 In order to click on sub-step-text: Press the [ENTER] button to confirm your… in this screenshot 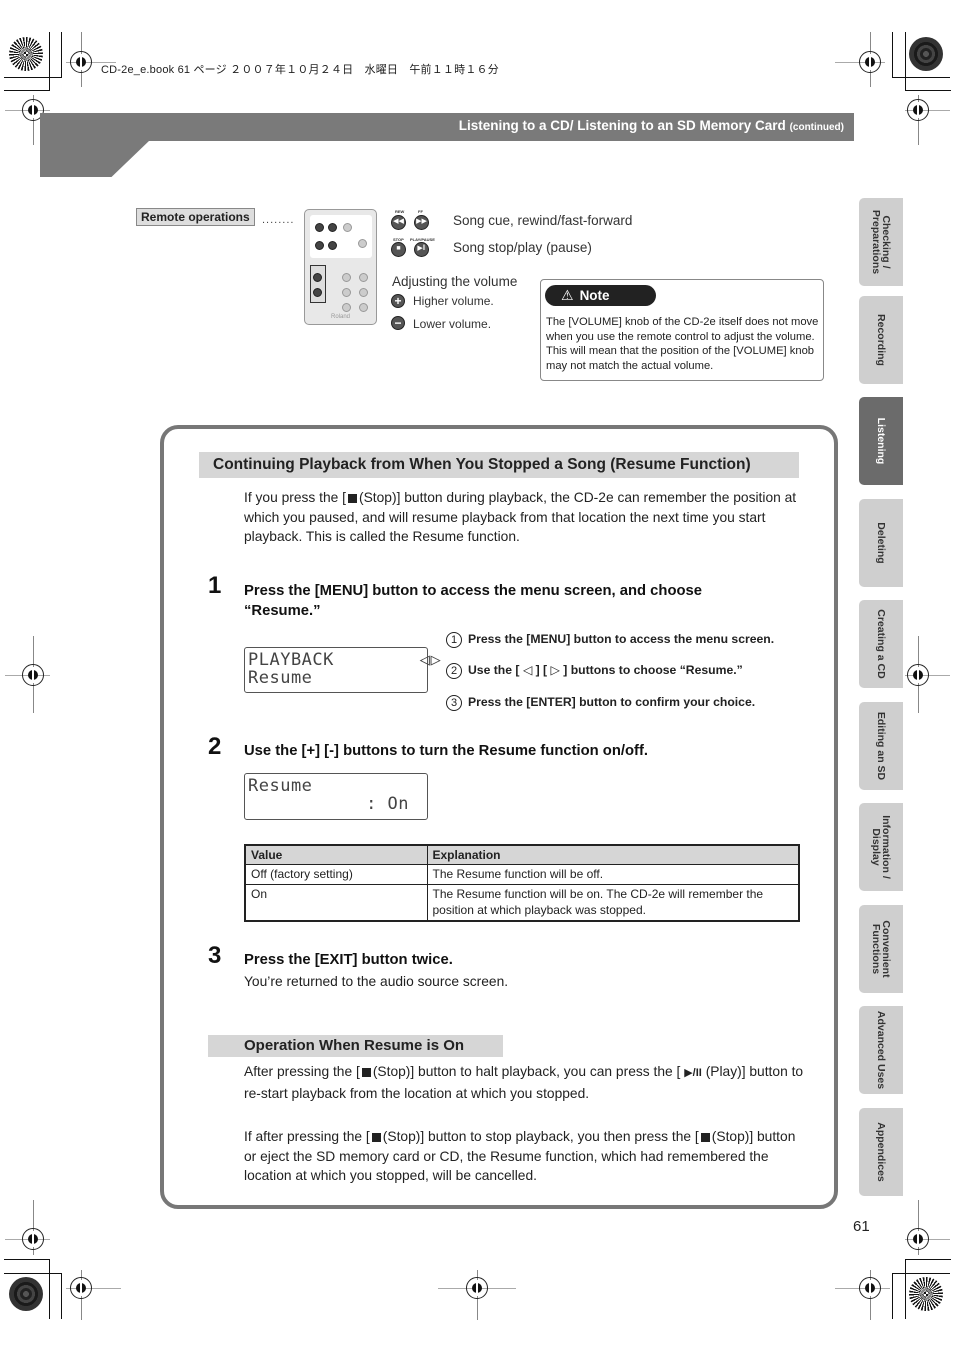, I will do `click(612, 702)`.